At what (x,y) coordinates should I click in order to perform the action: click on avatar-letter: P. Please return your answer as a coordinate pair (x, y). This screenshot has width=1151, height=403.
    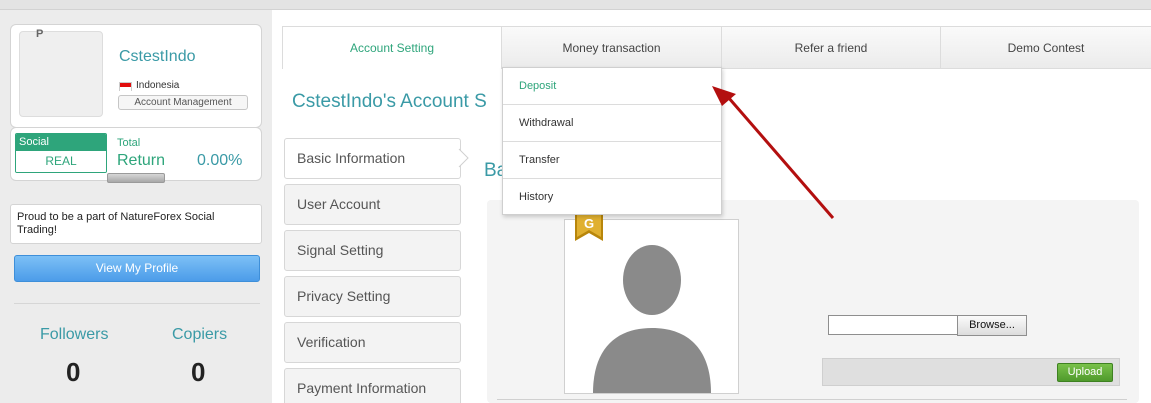
    Looking at the image, I should click on (40, 34).